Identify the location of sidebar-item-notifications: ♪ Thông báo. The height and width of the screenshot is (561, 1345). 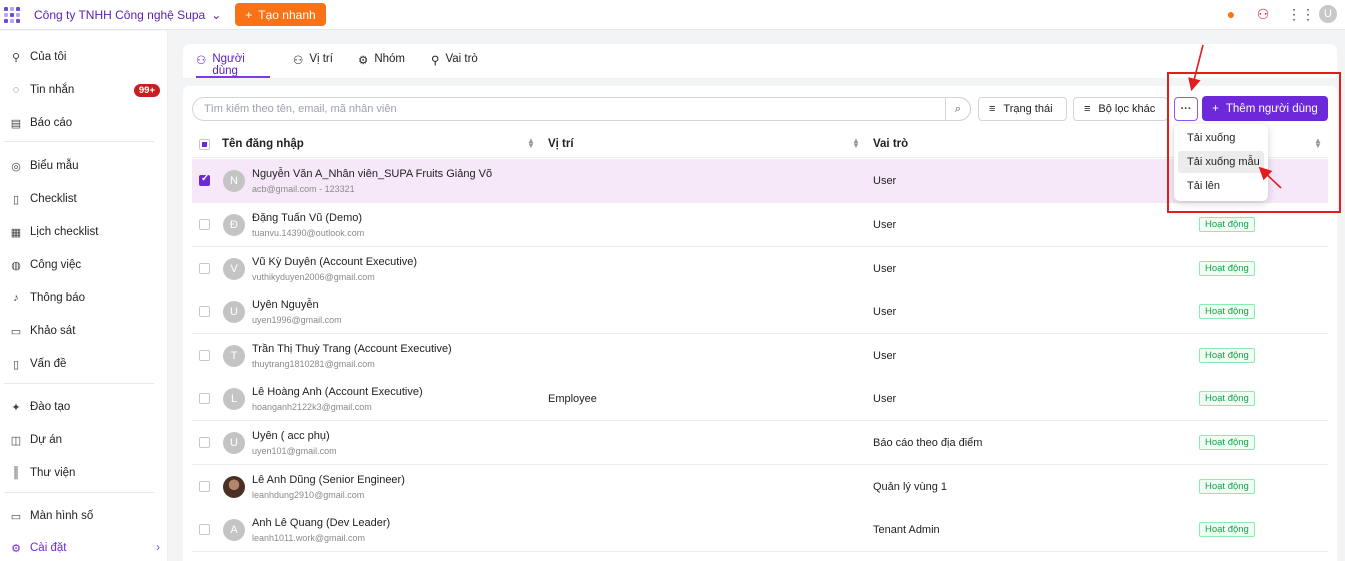
(85, 298).